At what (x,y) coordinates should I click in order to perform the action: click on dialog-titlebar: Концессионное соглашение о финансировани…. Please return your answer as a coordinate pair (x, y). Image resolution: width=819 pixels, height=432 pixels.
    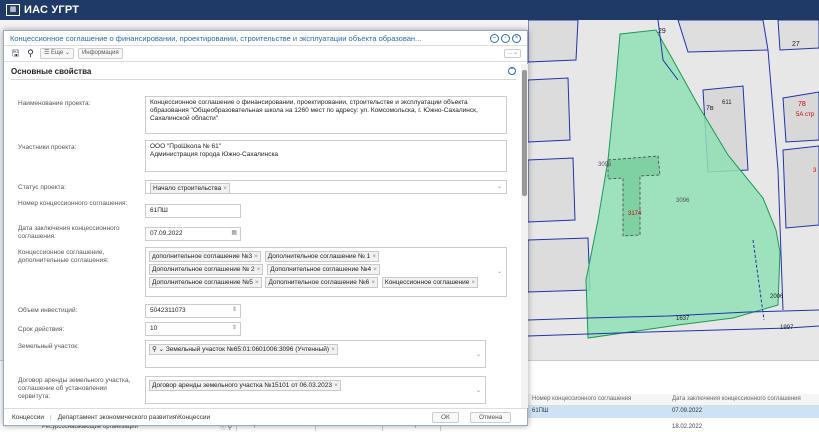
    Looking at the image, I should click on (265, 38).